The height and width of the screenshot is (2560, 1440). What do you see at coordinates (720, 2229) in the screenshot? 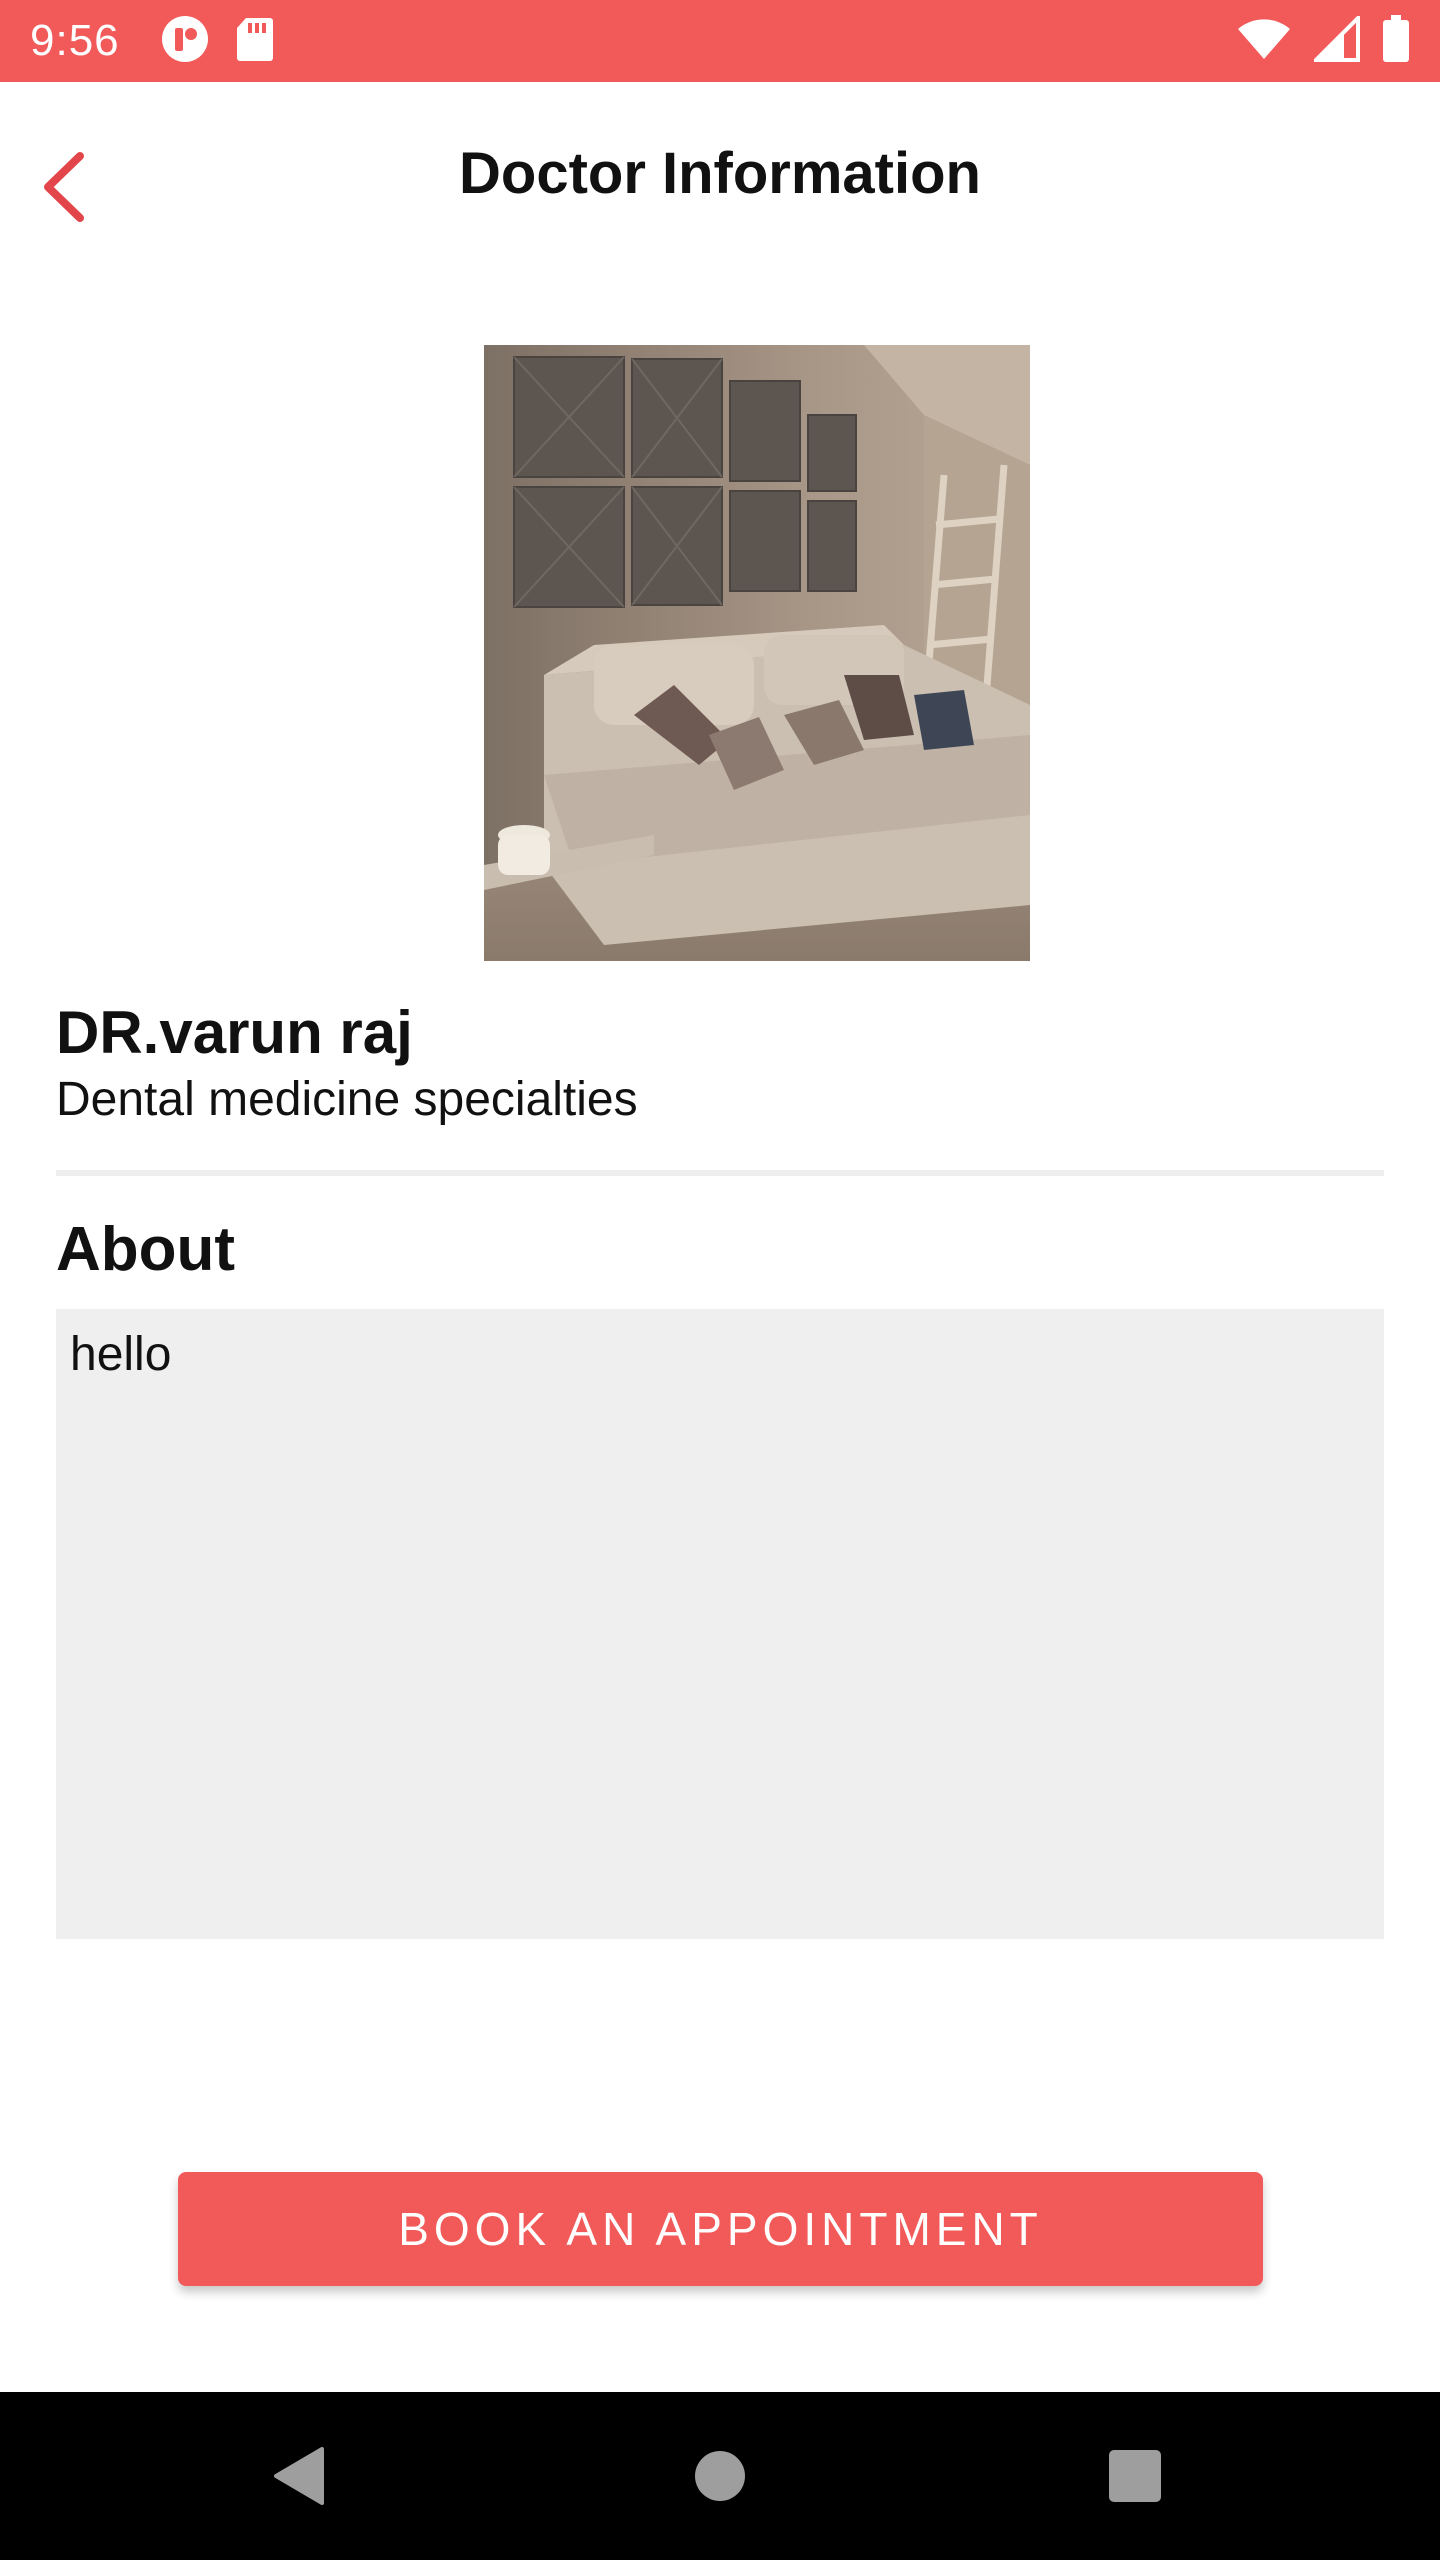
I see `book-appointment-button: BOOK AN APPOINTMENT` at bounding box center [720, 2229].